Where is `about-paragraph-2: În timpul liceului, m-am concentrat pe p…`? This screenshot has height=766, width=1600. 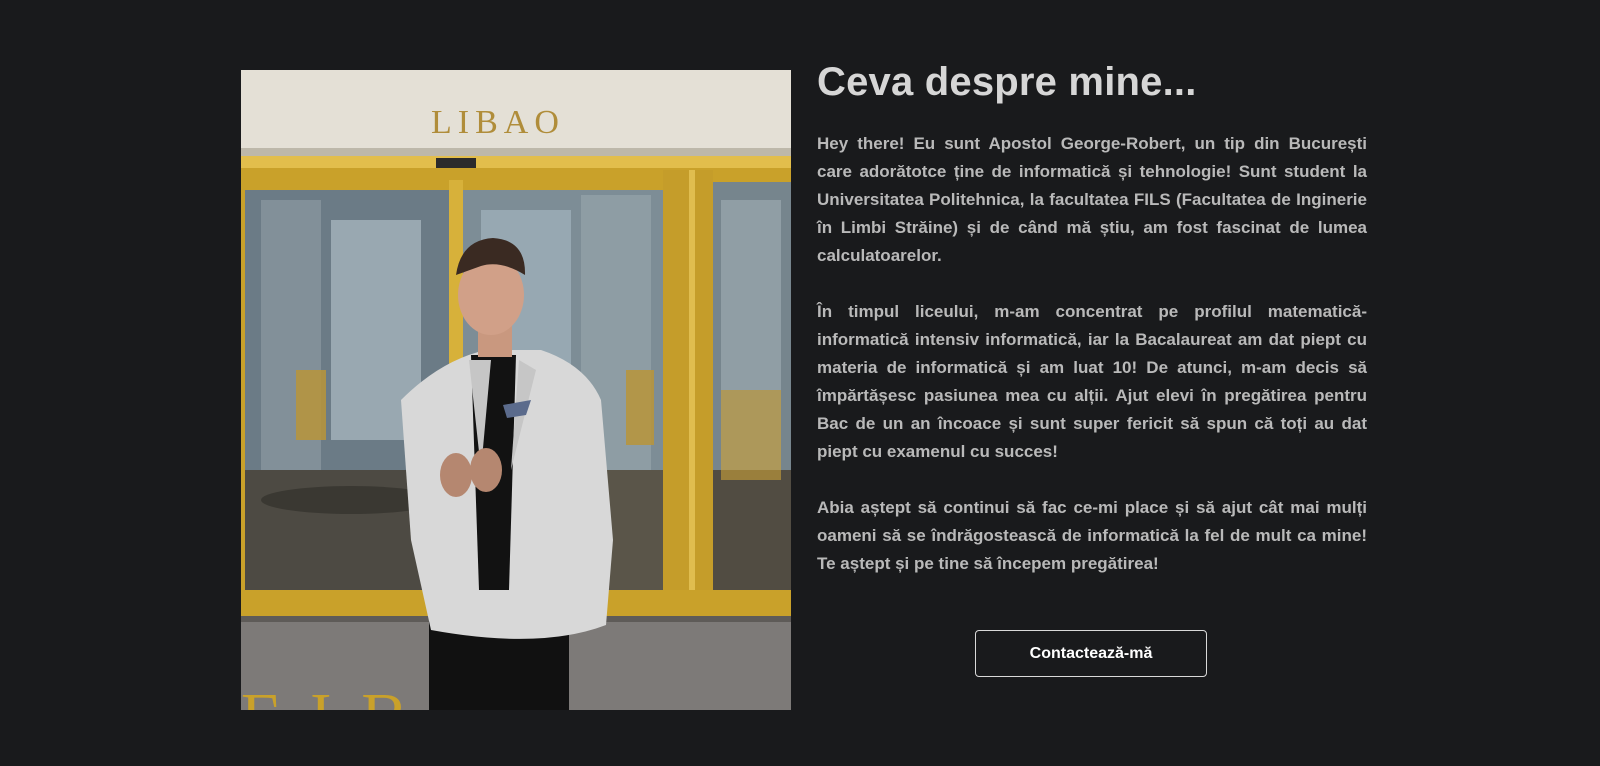 about-paragraph-2: În timpul liceului, m-am concentrat pe p… is located at coordinates (1092, 381).